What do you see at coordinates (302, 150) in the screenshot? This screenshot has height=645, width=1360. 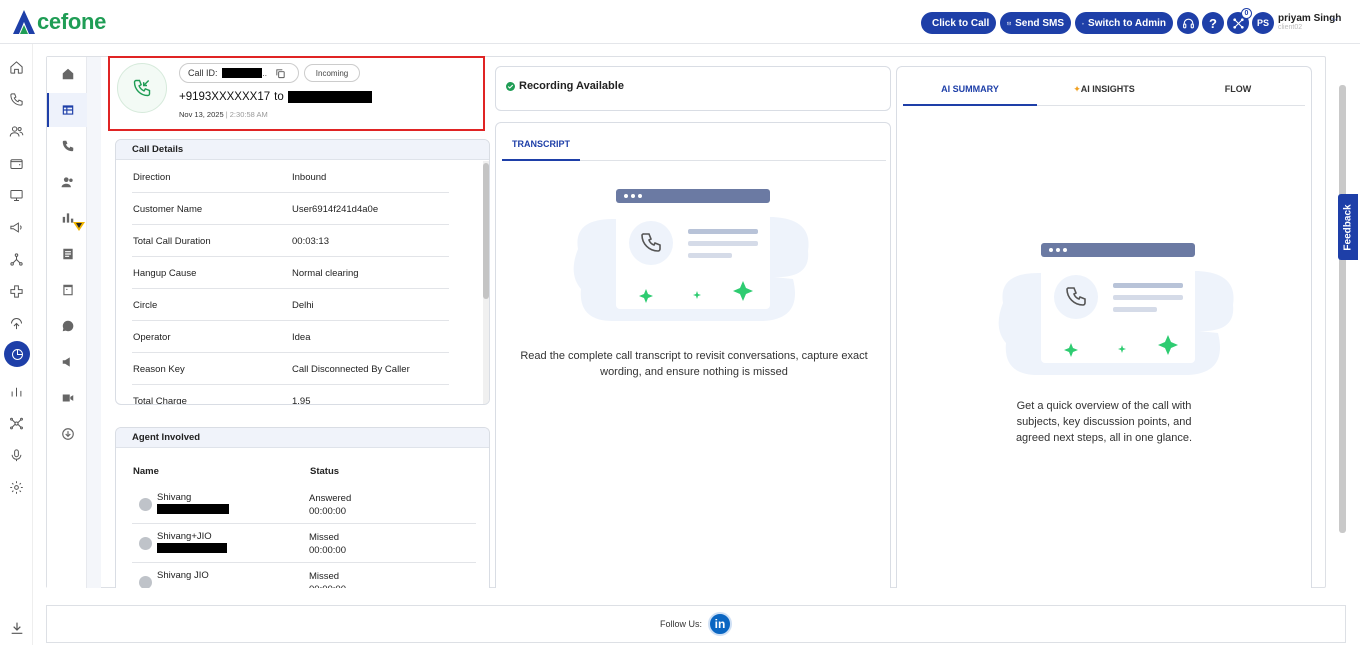 I see `call-details-title: Call Details` at bounding box center [302, 150].